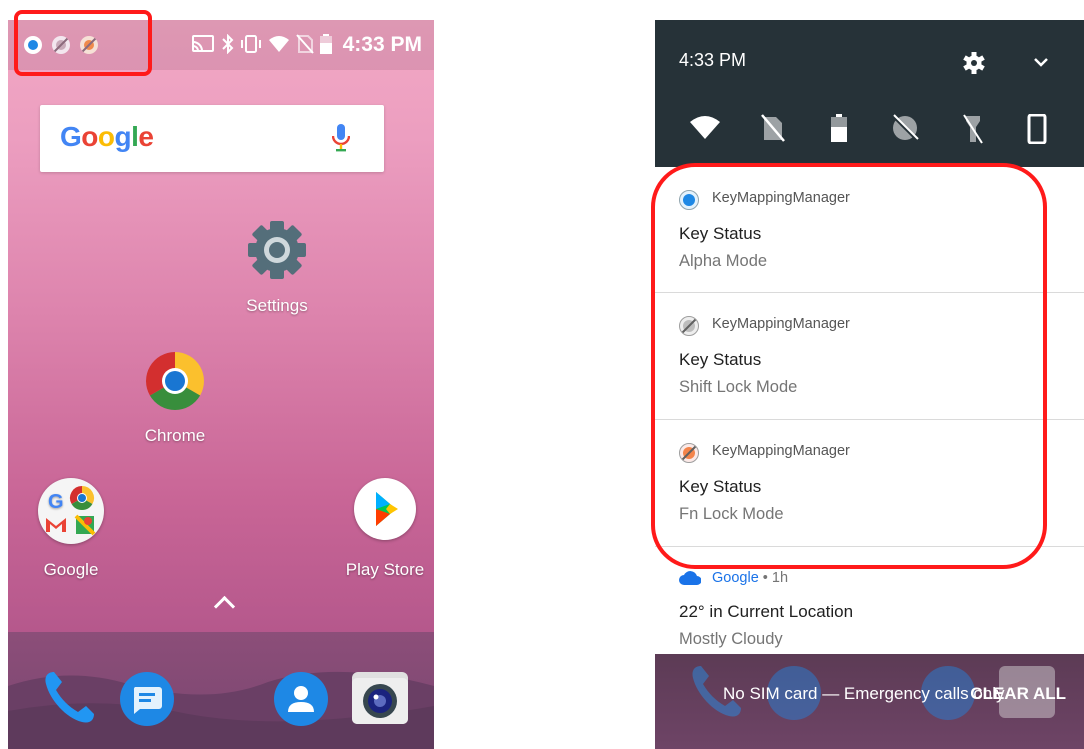  I want to click on app-chrome: Chrome, so click(175, 398).